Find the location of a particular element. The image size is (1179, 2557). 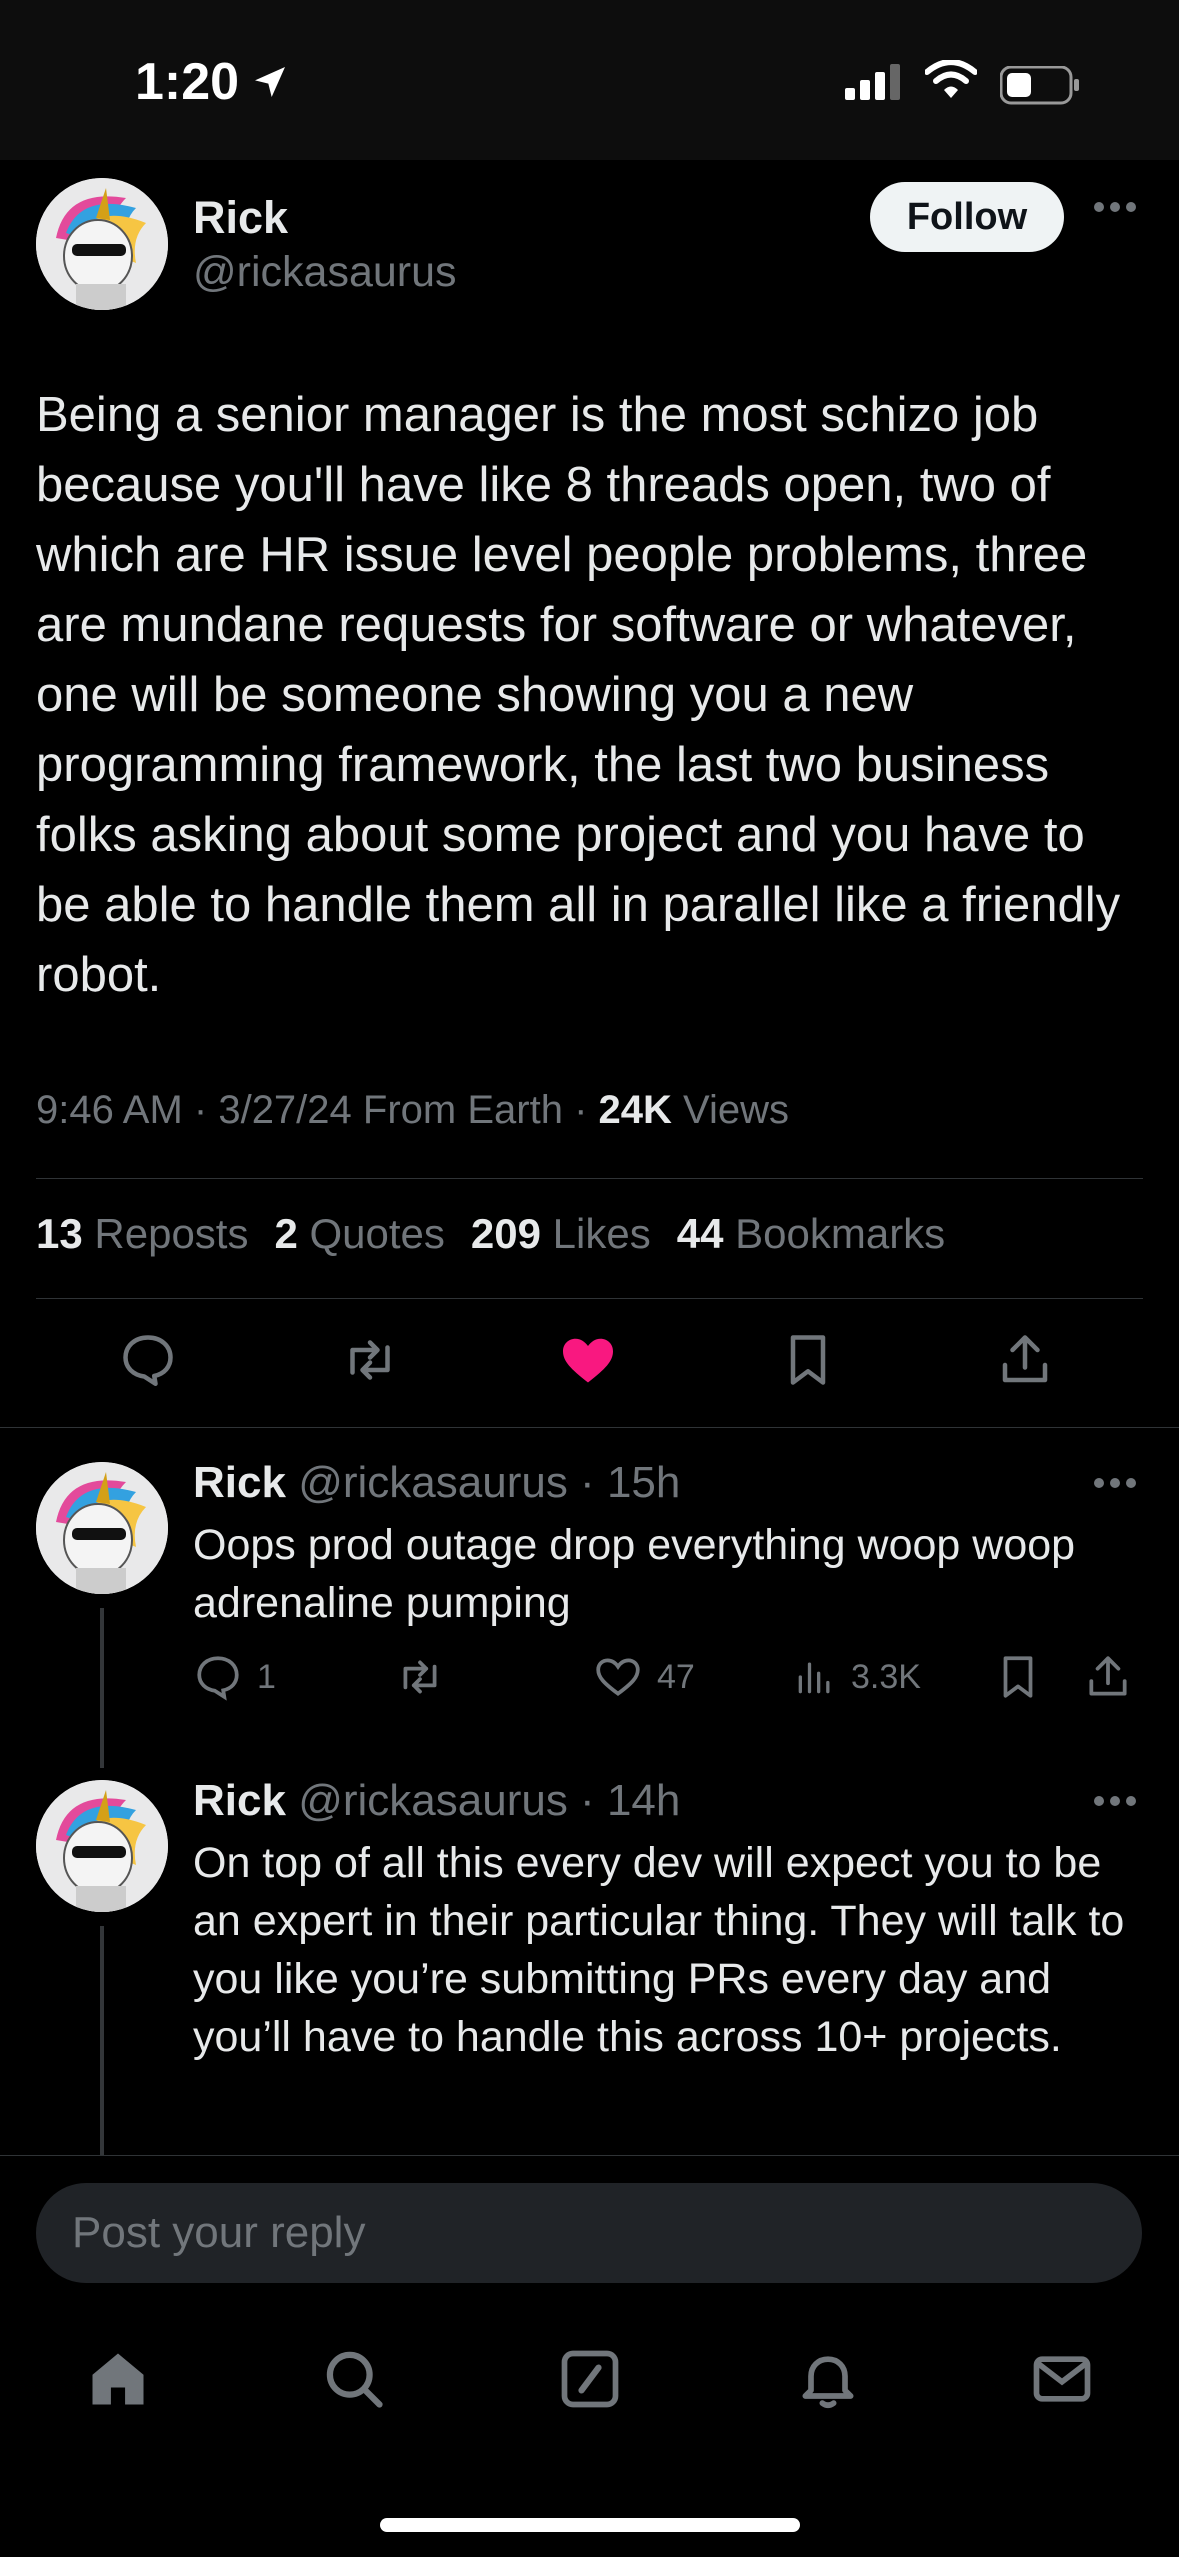

wifi-icon is located at coordinates (951, 82).